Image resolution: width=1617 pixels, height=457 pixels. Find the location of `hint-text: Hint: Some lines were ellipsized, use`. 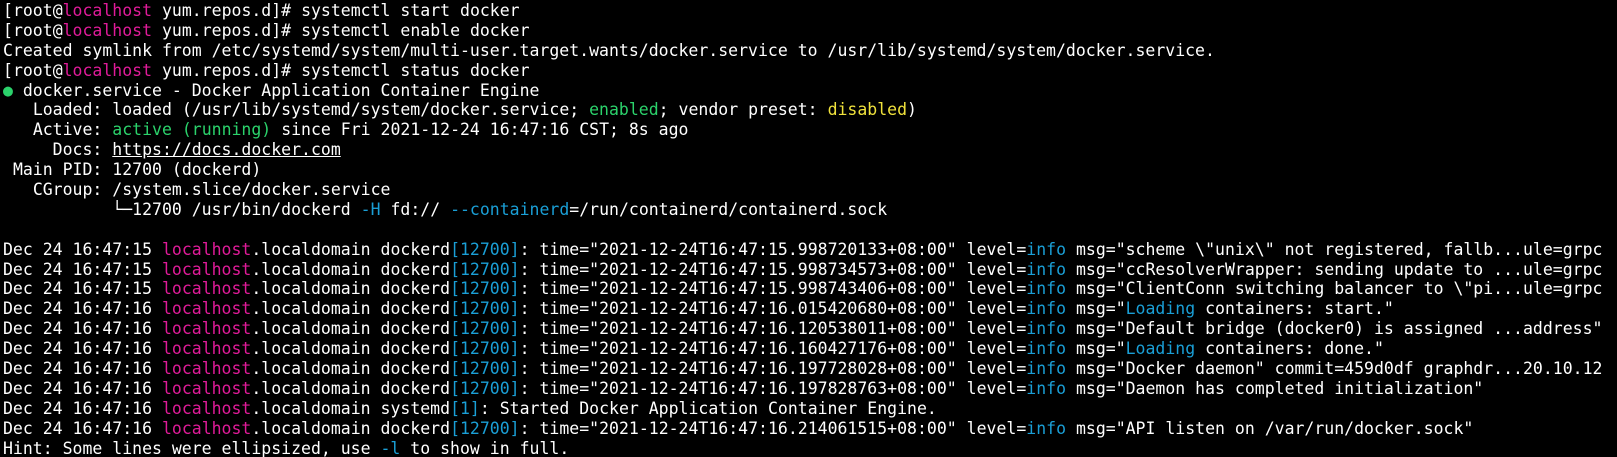

hint-text: Hint: Some lines were ellipsized, use is located at coordinates (192, 447).